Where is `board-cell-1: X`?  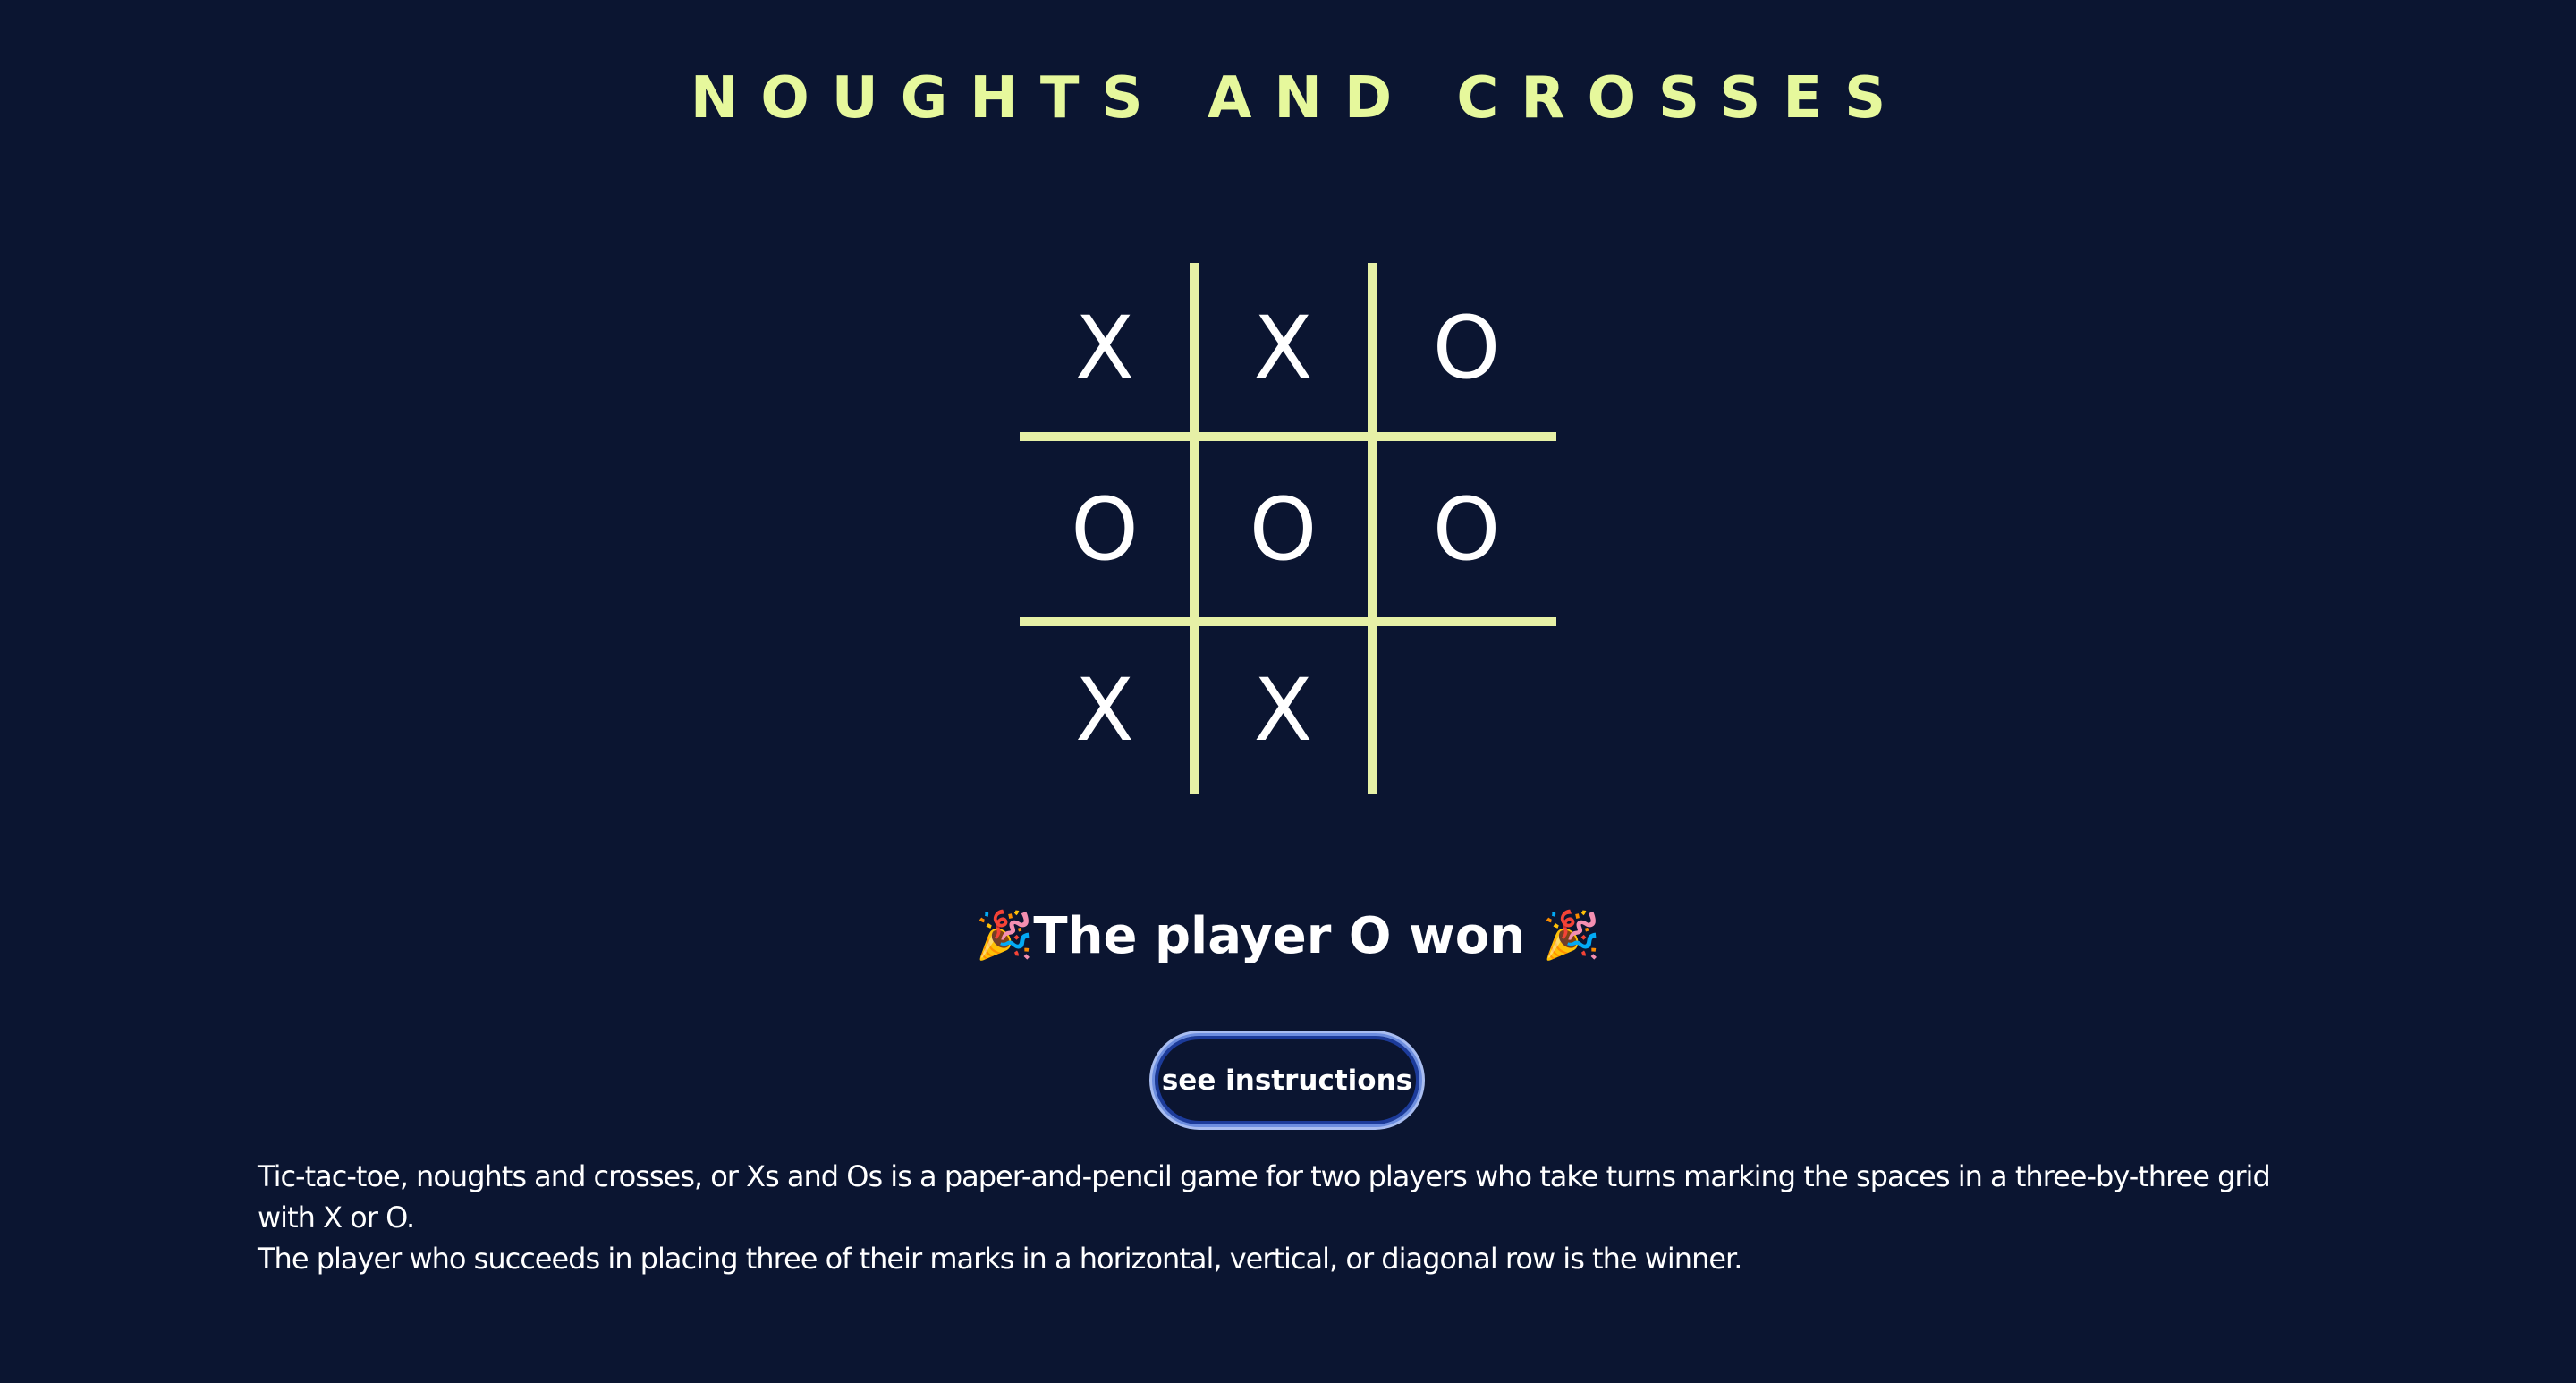
board-cell-1: X is located at coordinates (1105, 347).